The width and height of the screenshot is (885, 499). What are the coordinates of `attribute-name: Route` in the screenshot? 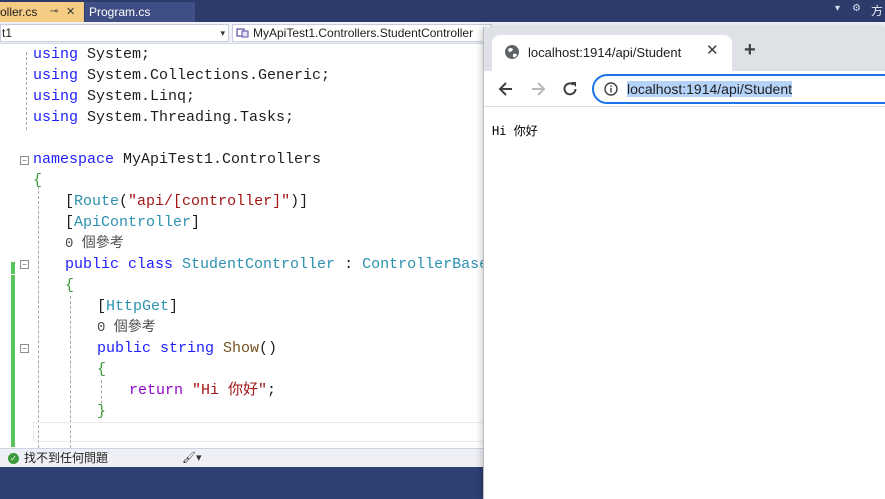 It's located at (97, 201).